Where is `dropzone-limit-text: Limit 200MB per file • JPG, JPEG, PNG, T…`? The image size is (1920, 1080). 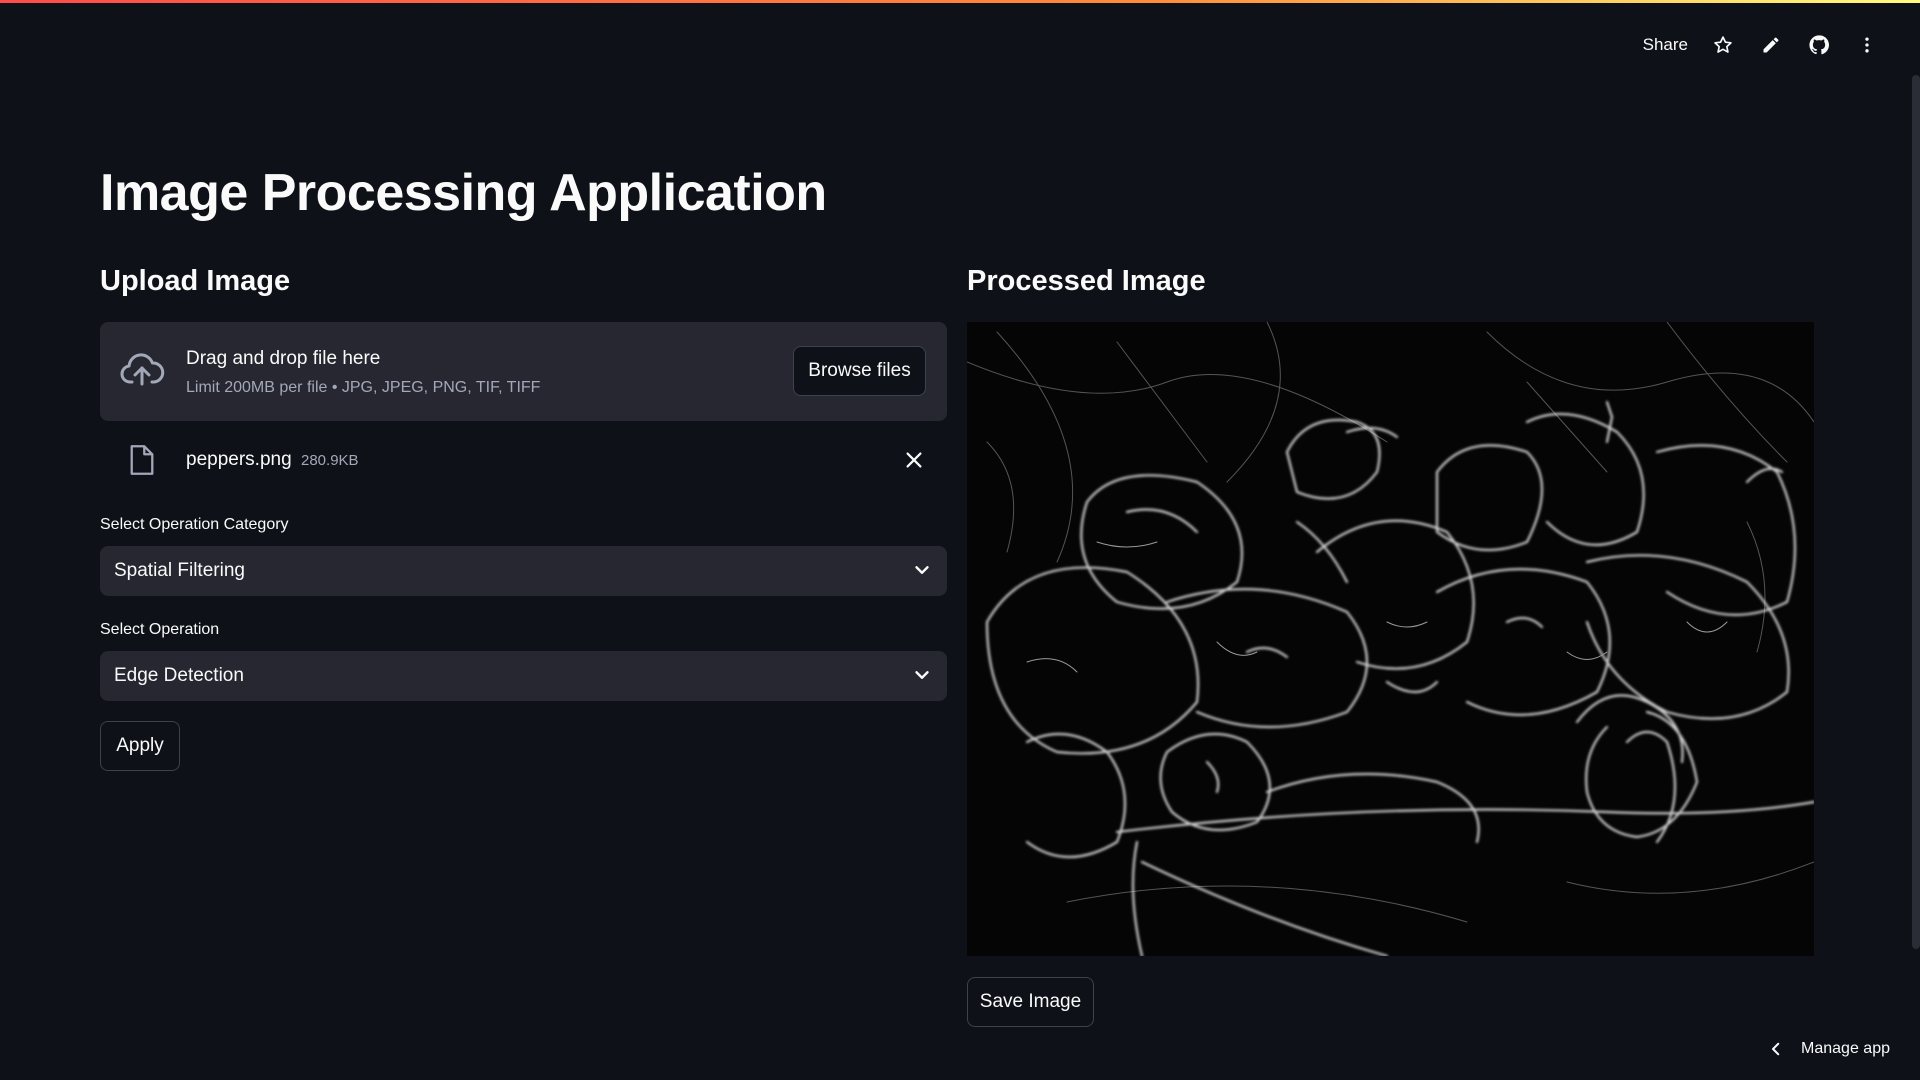
dropzone-limit-text: Limit 200MB per file • JPG, JPEG, PNG, T… is located at coordinates (363, 387).